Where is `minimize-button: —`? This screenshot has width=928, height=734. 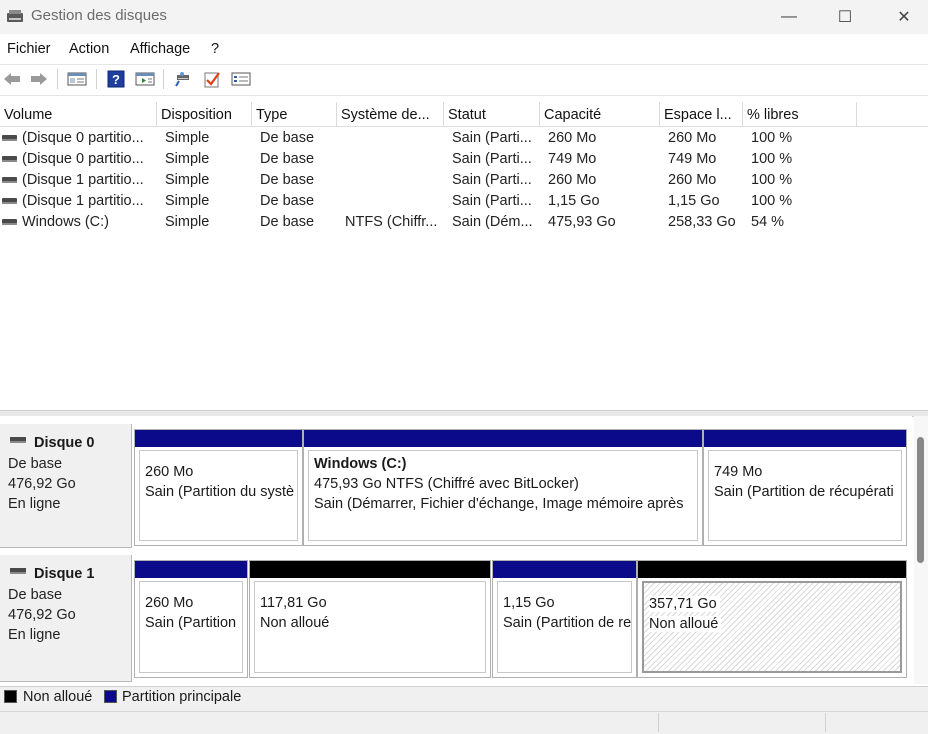
minimize-button: — is located at coordinates (789, 17).